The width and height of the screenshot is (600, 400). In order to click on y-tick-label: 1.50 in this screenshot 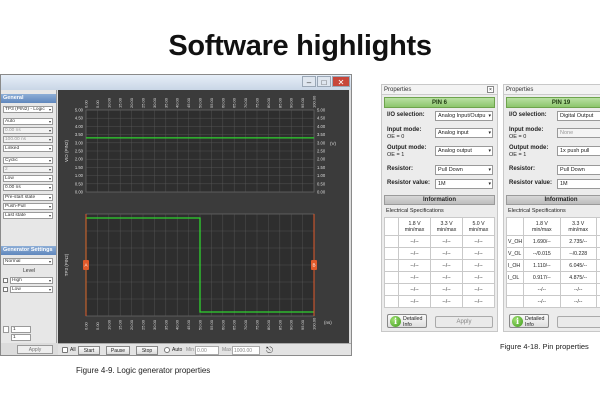, I will do `click(79, 167)`.